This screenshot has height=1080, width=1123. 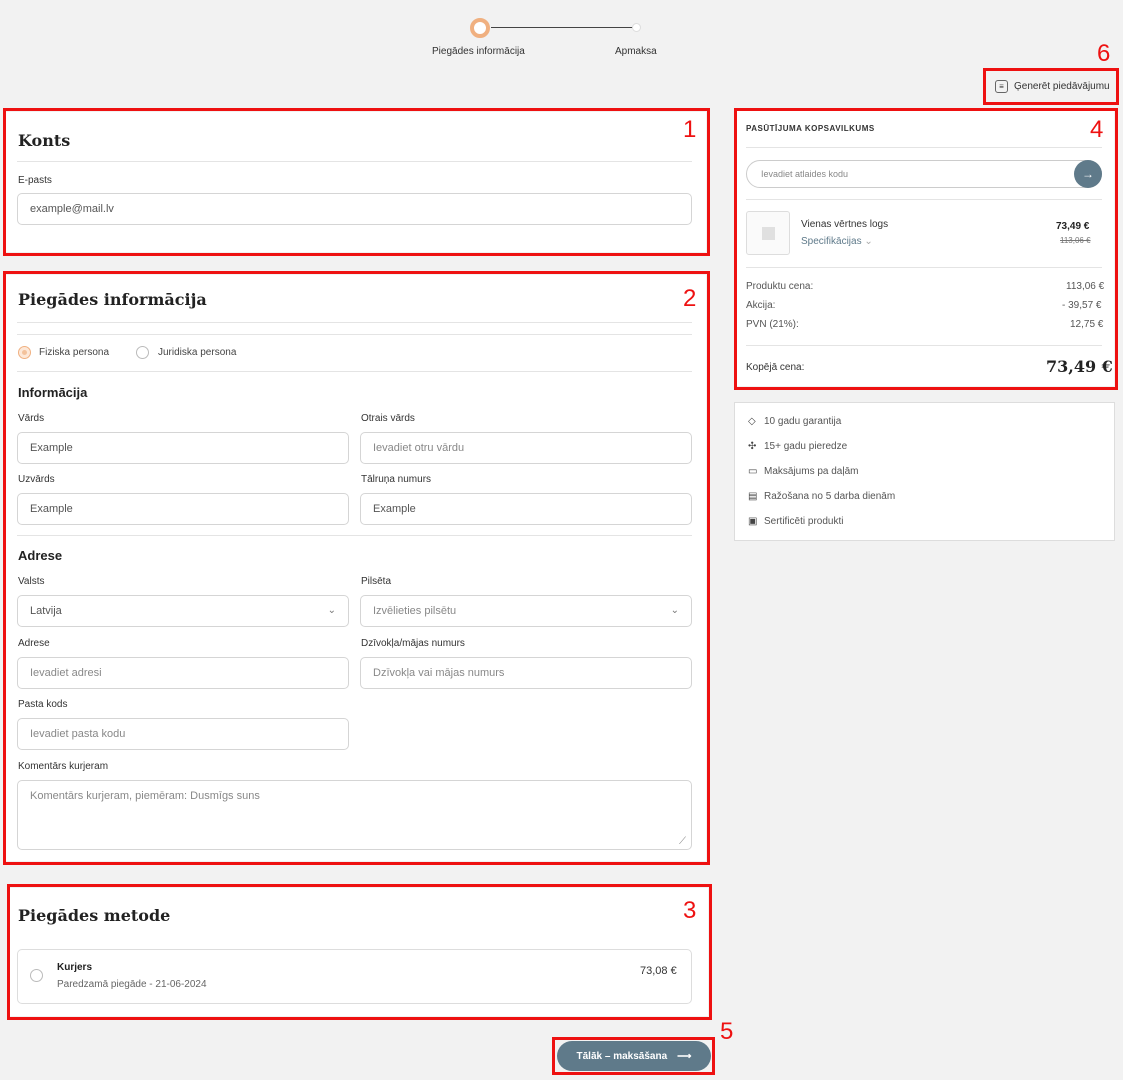 What do you see at coordinates (183, 448) in the screenshot?
I see `first-name-field: Example` at bounding box center [183, 448].